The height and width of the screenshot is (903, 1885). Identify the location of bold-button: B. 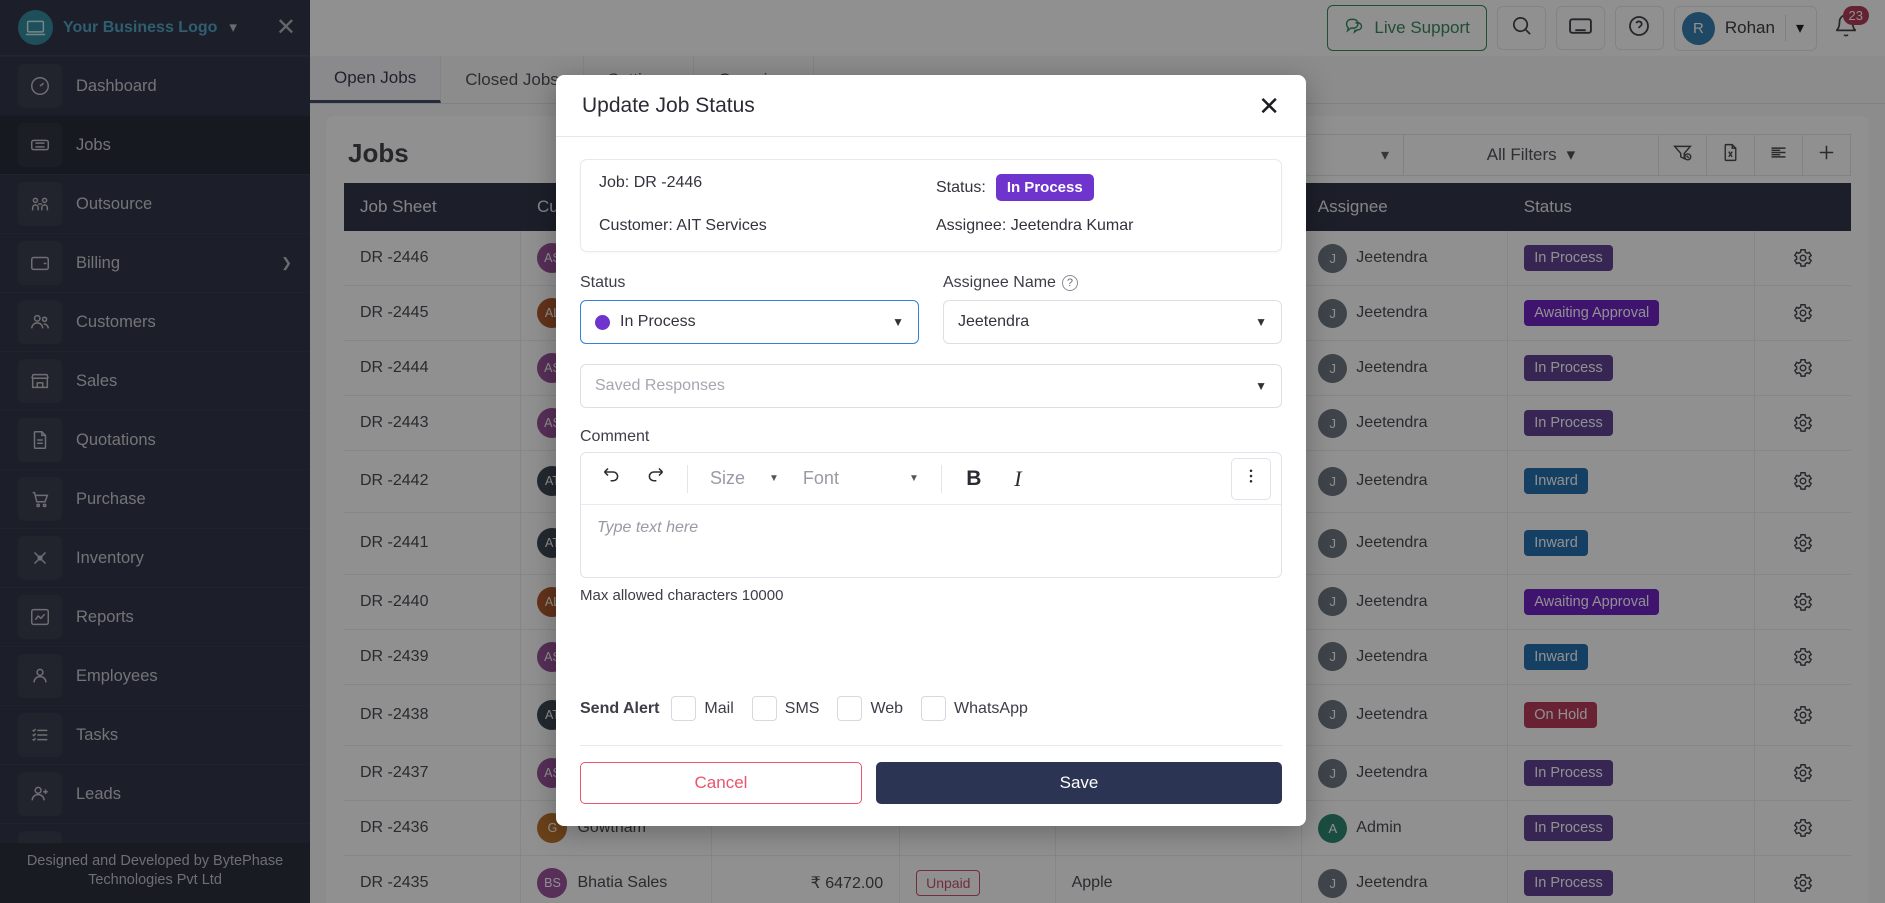
(974, 479).